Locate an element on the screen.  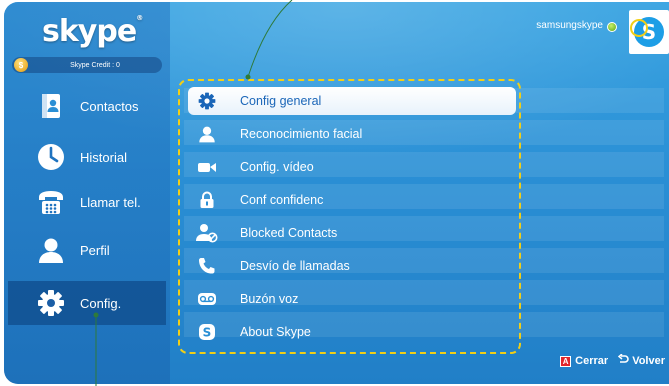
voicemail-icon is located at coordinates (207, 299).